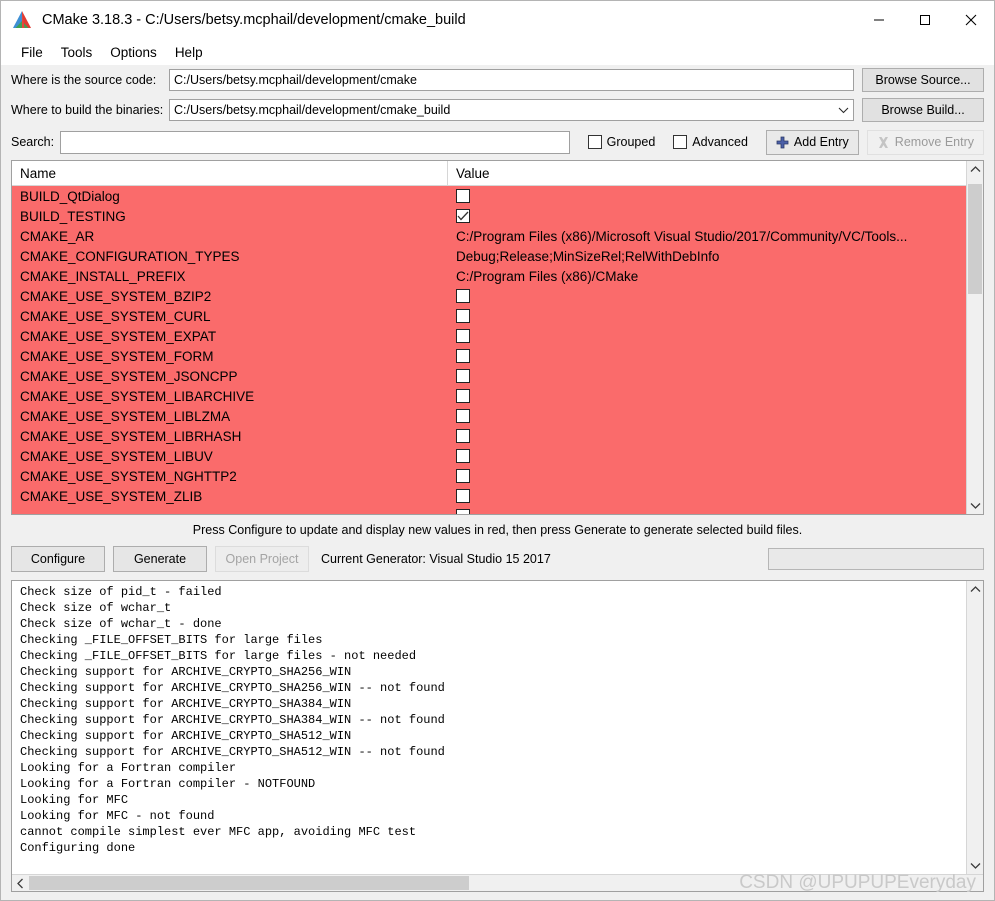 The image size is (995, 901). Describe the element at coordinates (710, 142) in the screenshot. I see `advanced-checkbox: Advanced` at that location.